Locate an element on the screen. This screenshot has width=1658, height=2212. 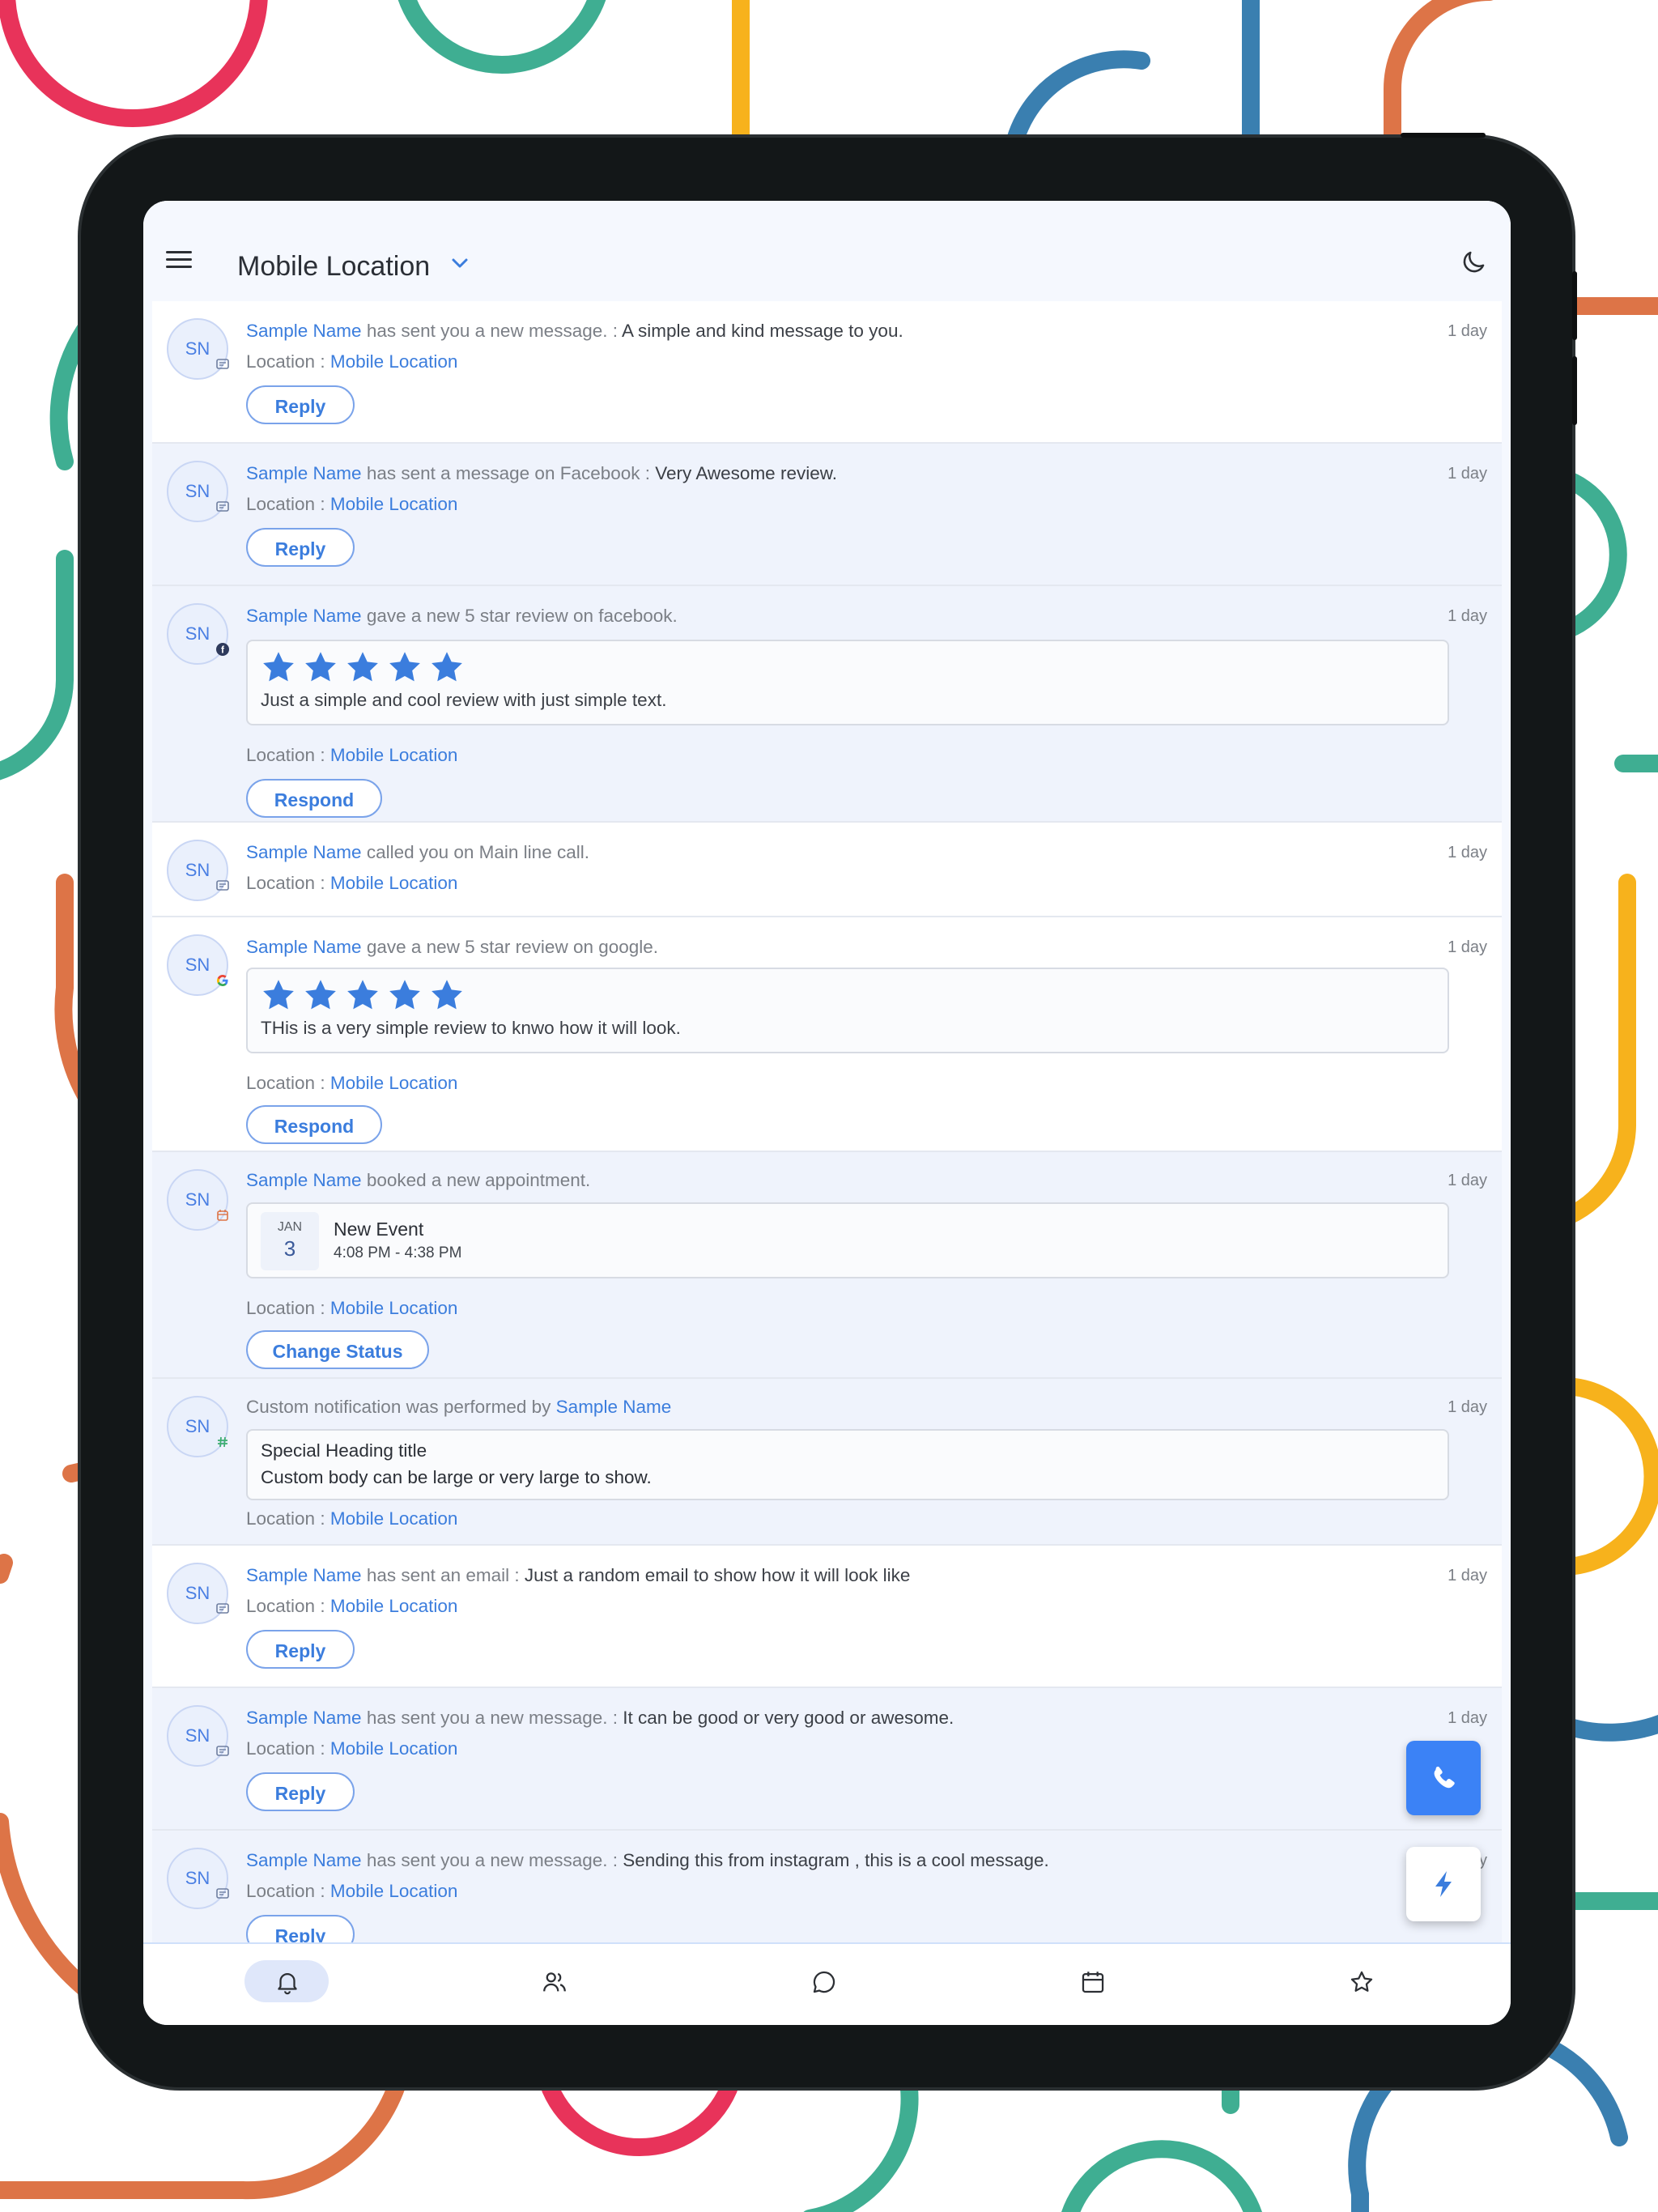
phone-icon is located at coordinates (1444, 1778).